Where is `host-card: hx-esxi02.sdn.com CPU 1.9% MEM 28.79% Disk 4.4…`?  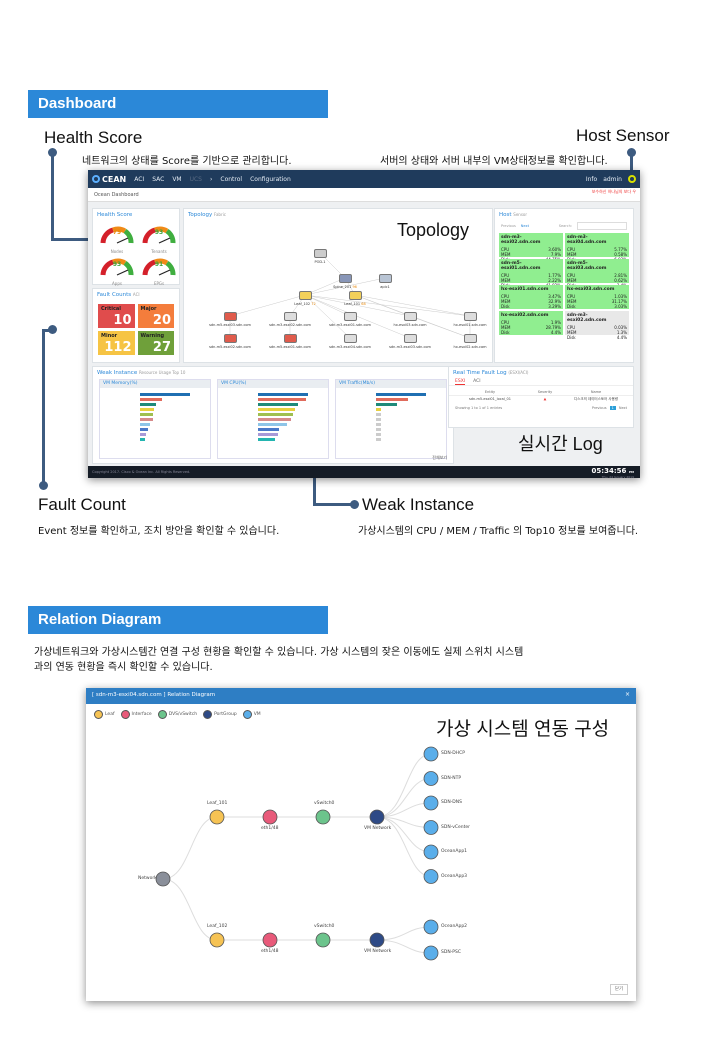 host-card: hx-esxi02.sdn.com CPU 1.9% MEM 28.79% Disk 4.4… is located at coordinates (531, 323).